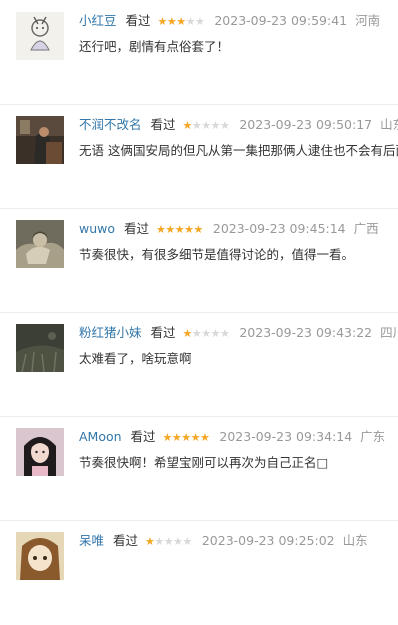 Image resolution: width=398 pixels, height=625 pixels. Describe the element at coordinates (98, 20) in the screenshot. I see `username-link: 小红豆` at that location.